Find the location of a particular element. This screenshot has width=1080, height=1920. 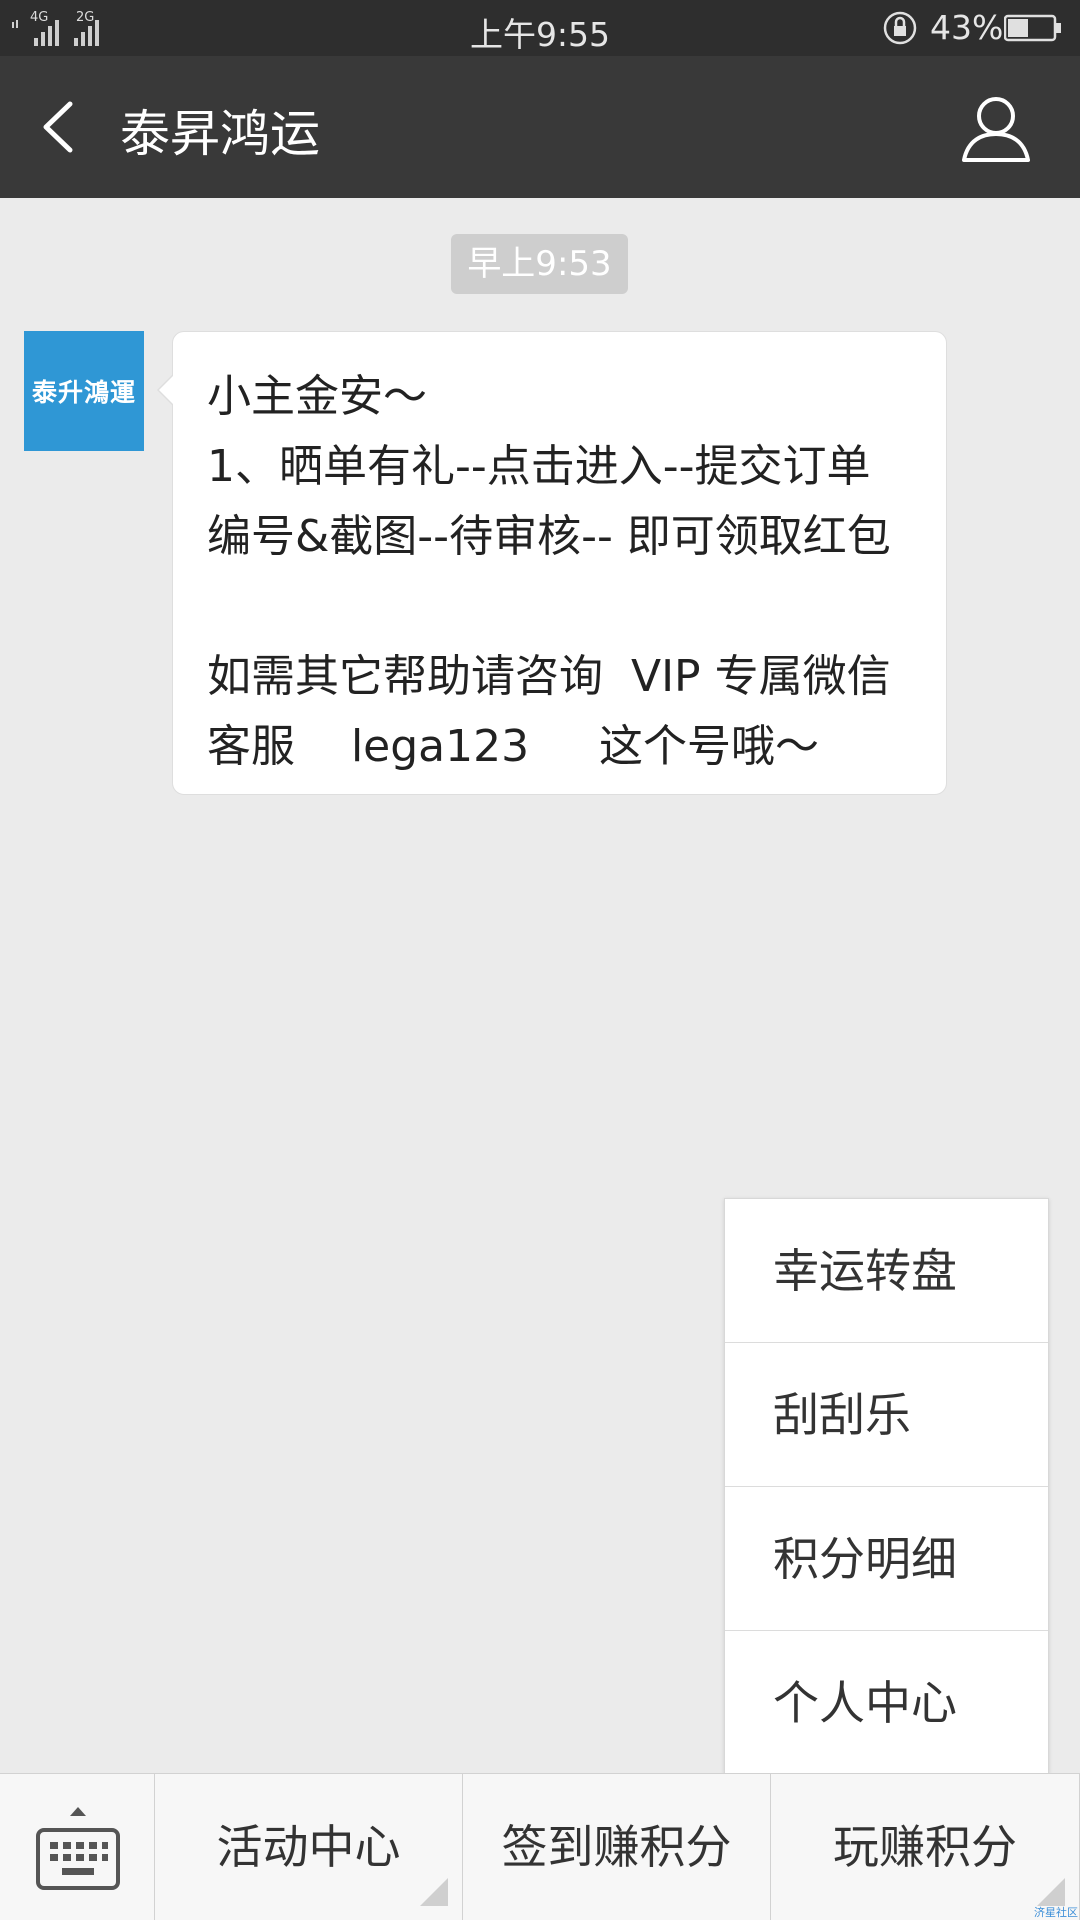

menu-activity-center: 活动中心 is located at coordinates (309, 1847).